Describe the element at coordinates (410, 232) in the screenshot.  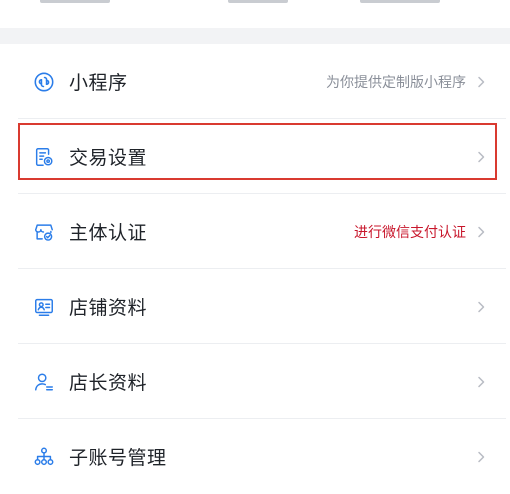
I see `menu-item-hint: 进行微信支付认证` at that location.